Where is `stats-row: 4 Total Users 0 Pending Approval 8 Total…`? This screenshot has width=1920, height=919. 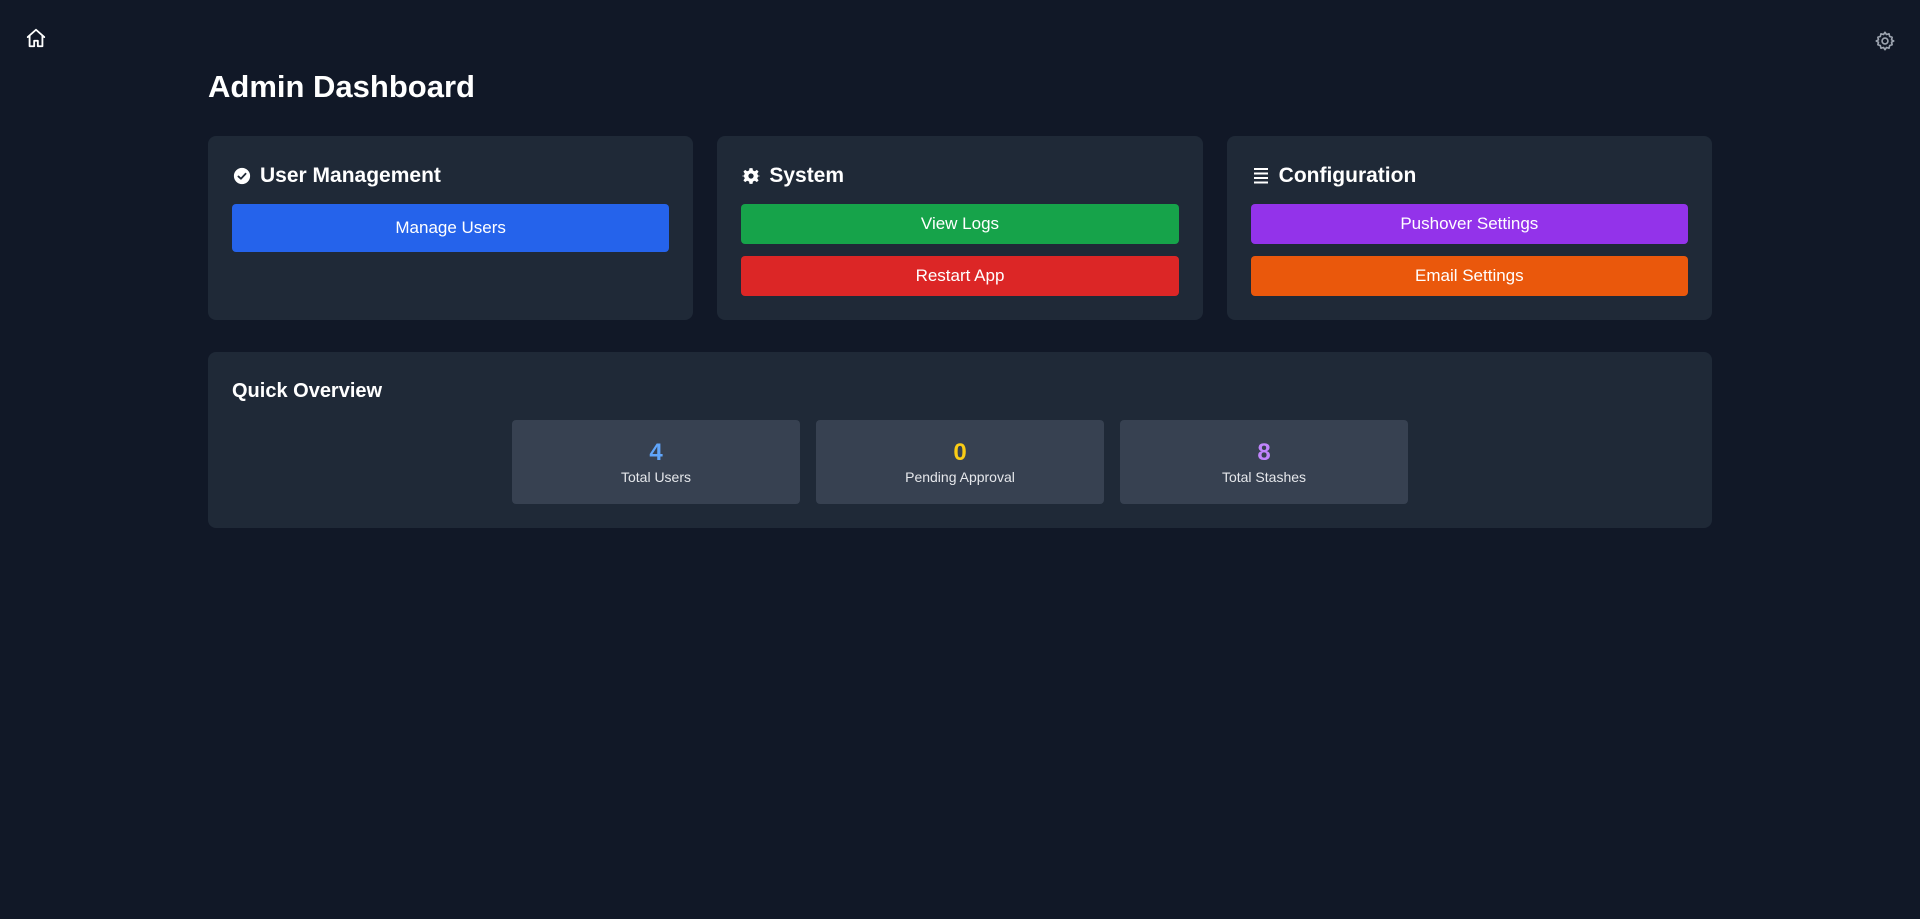
stats-row: 4 Total Users 0 Pending Approval 8 Total… is located at coordinates (960, 462).